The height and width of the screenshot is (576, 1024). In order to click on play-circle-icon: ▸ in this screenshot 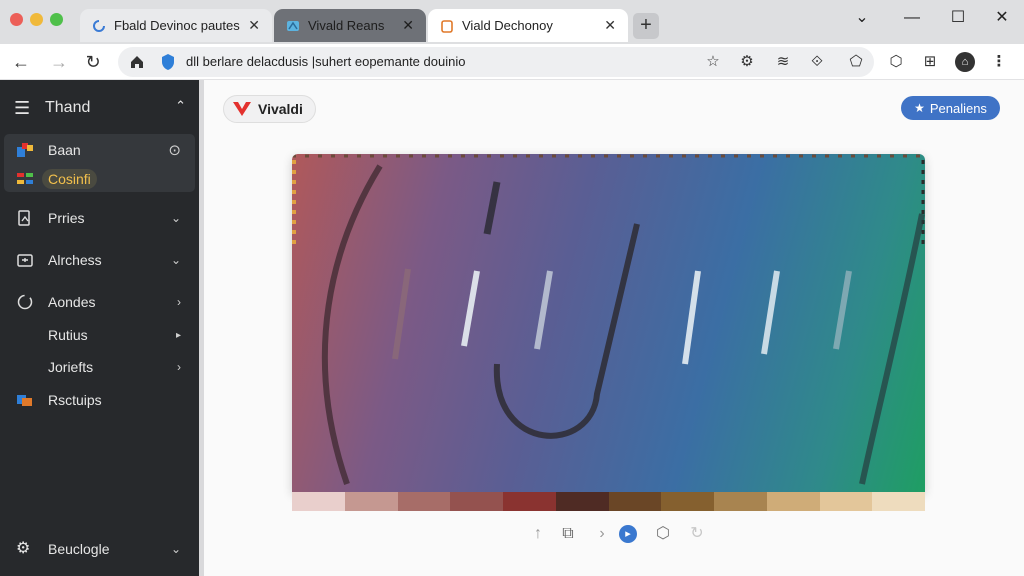, I will do `click(628, 534)`.